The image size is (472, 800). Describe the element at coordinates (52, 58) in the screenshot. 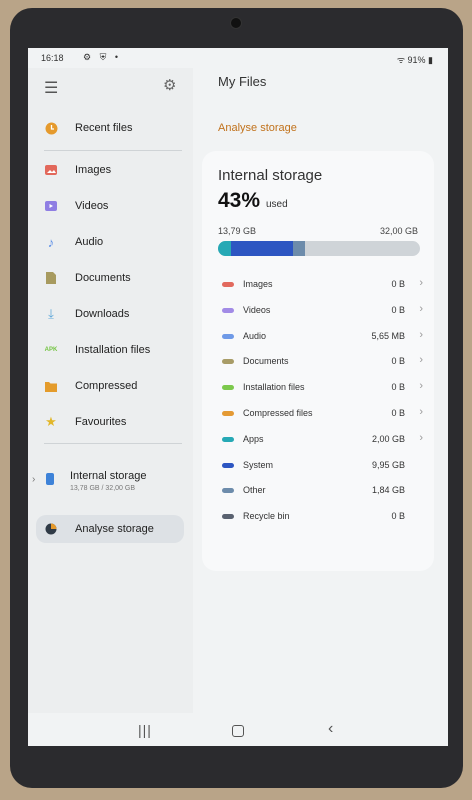

I see `status-time: 16:18` at that location.